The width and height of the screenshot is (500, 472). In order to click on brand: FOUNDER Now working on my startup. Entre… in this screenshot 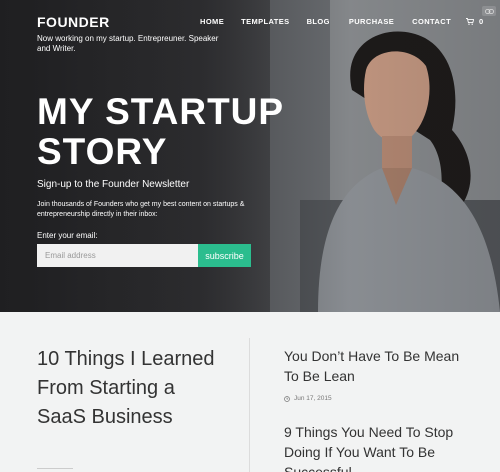, I will do `click(132, 34)`.